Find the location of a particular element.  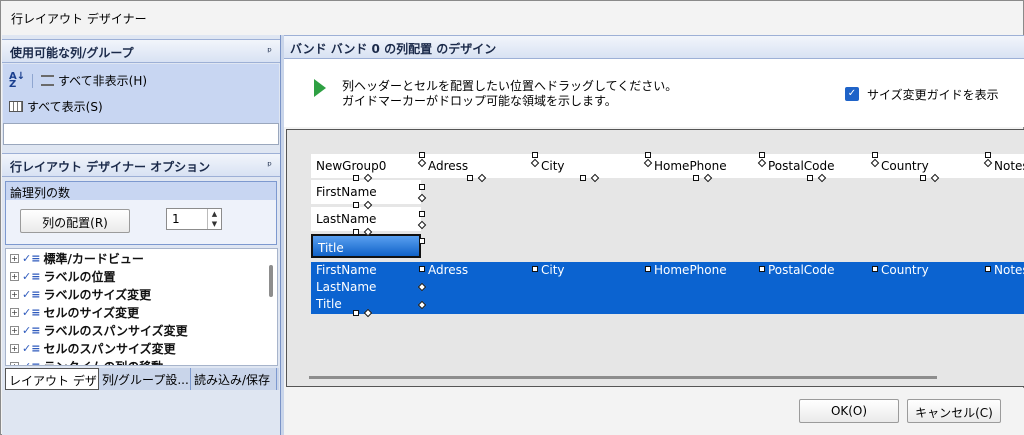

tree-item: +✓≡ランタイムの列の移動 is located at coordinates (86, 361).